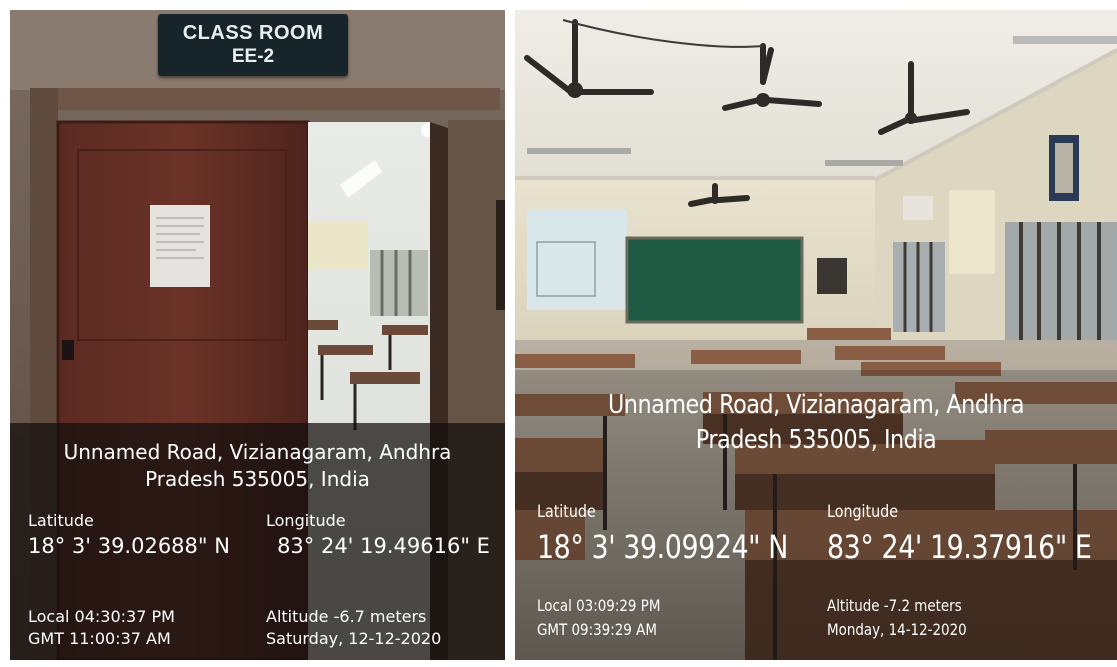 This screenshot has width=1117, height=667. Describe the element at coordinates (129, 546) in the screenshot. I see `latitude-value: 18° 3' 39.02688" N` at that location.